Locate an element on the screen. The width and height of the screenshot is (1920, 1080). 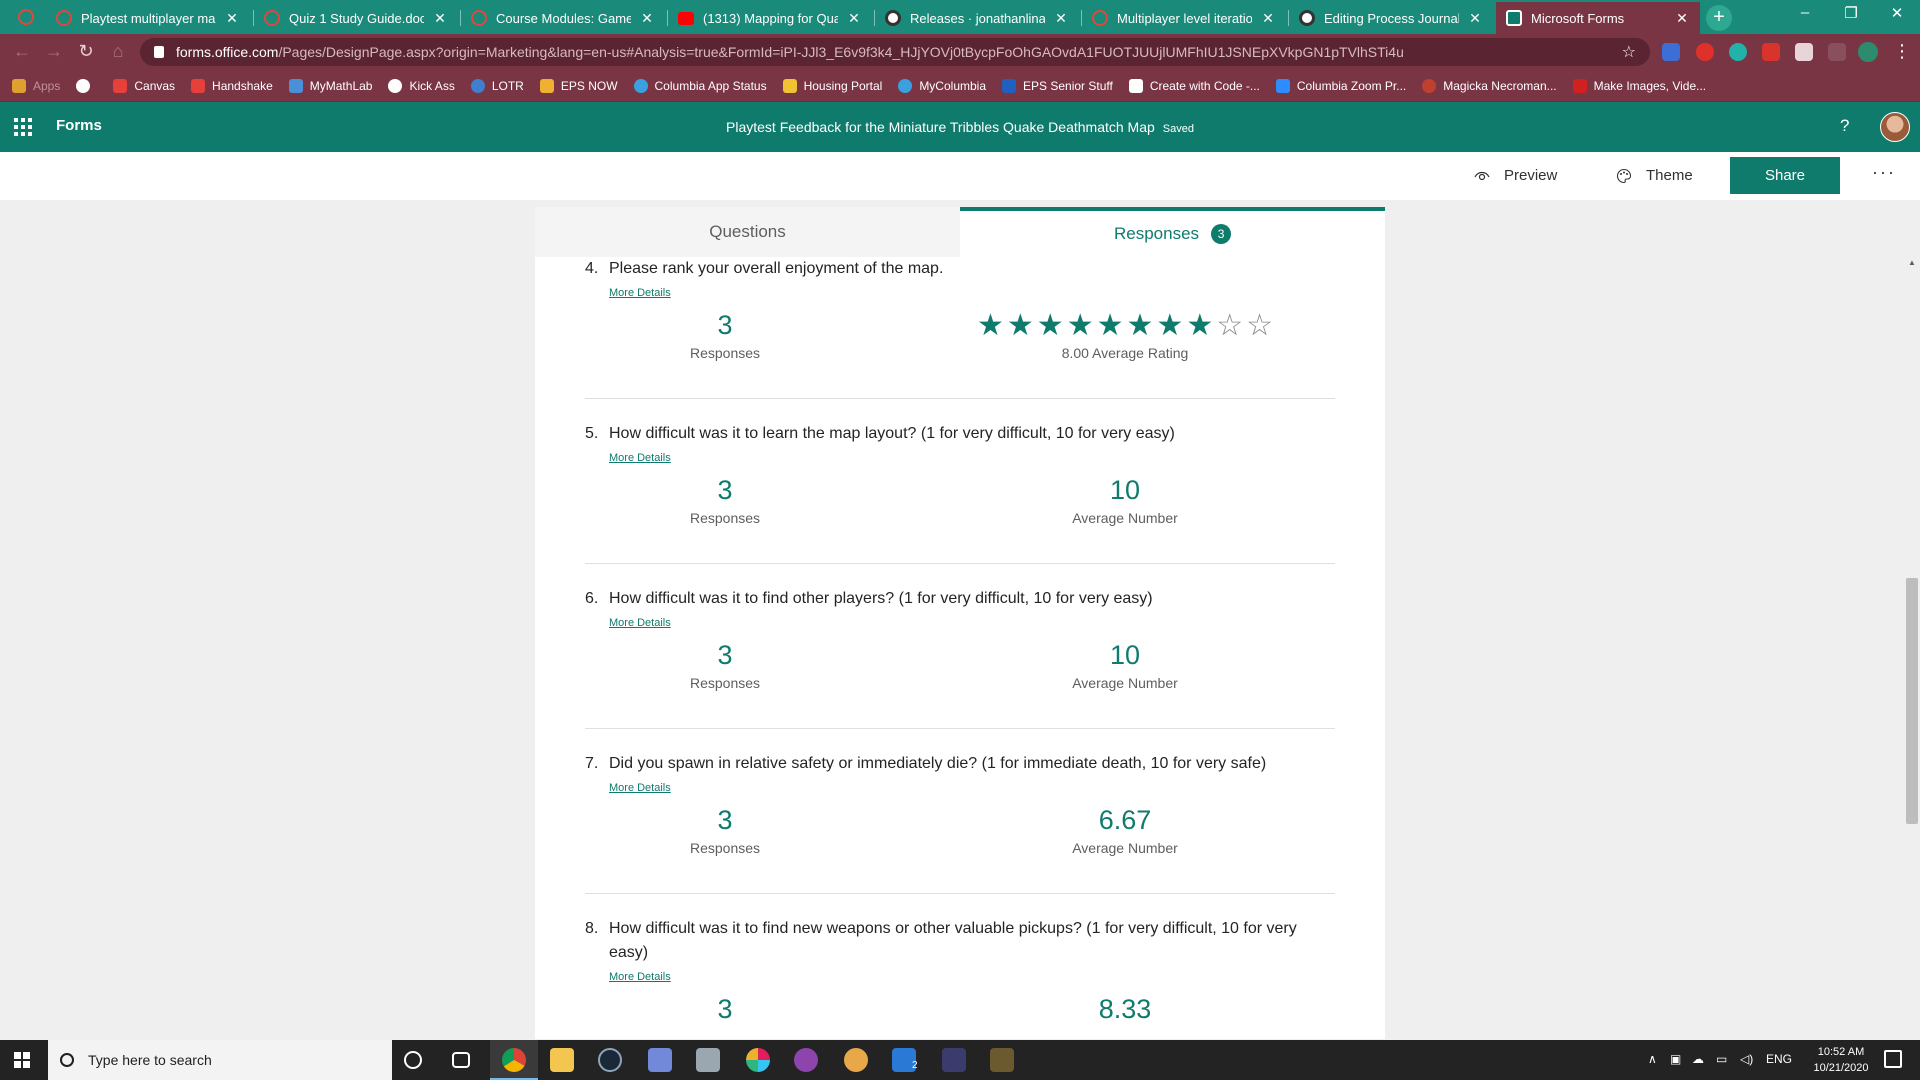
bookmark: LOTR is located at coordinates (497, 85).